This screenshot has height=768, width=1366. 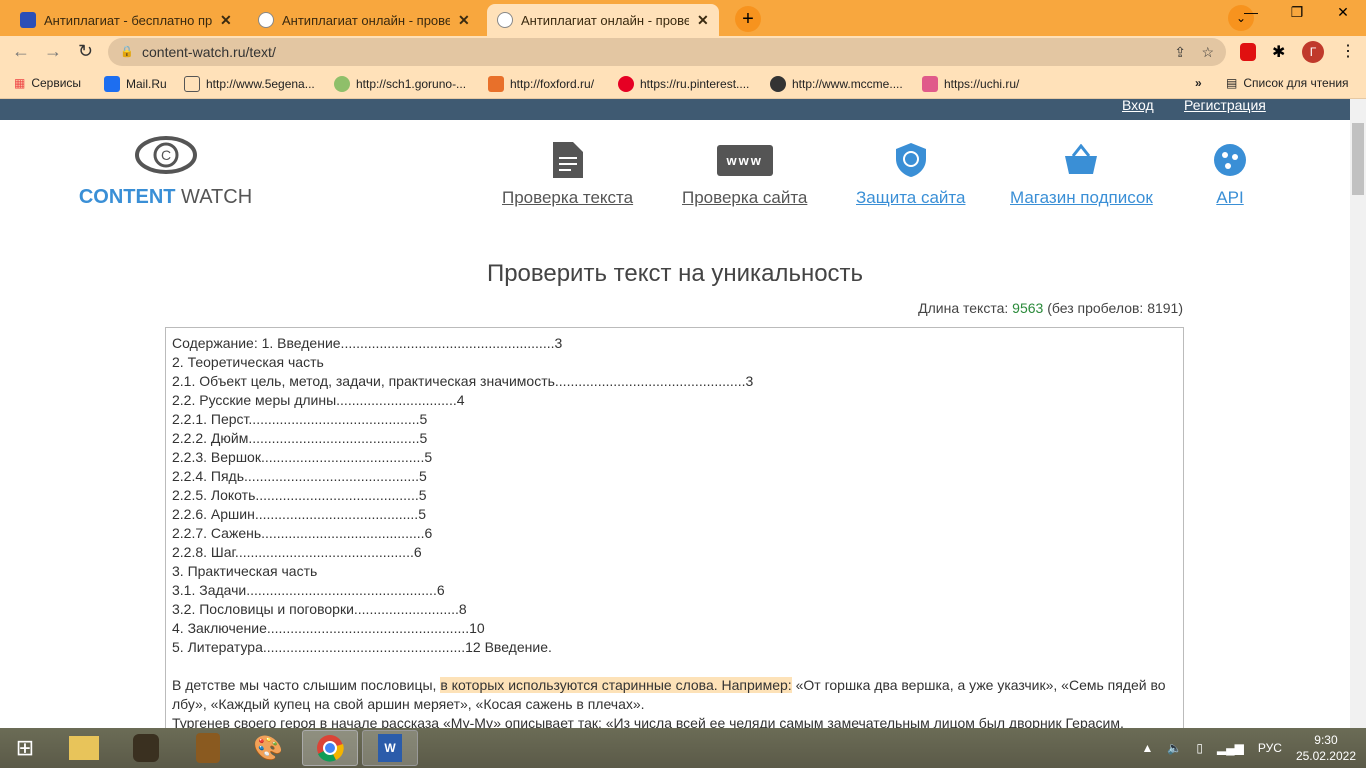 I want to click on uchi-icon, so click(x=930, y=84).